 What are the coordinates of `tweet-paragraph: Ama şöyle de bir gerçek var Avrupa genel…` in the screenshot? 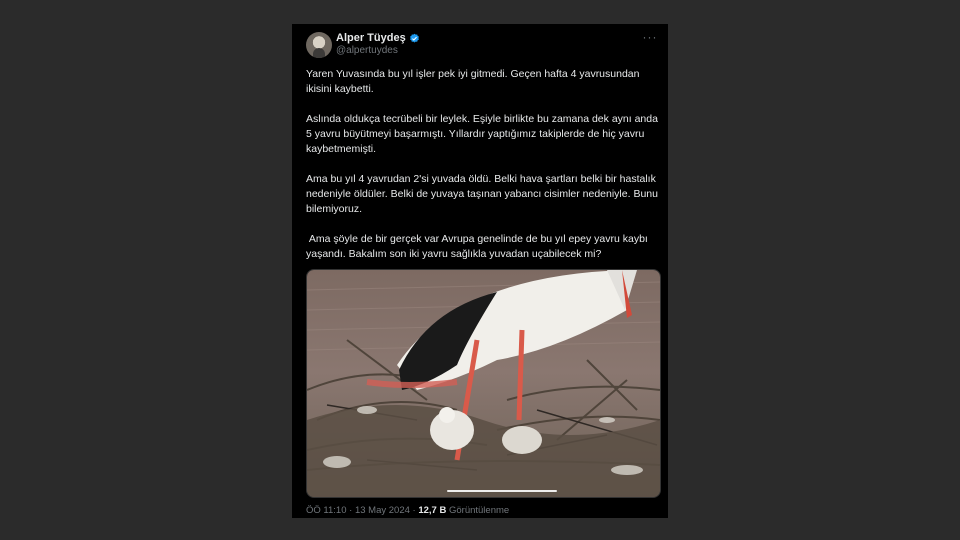 It's located at (478, 246).